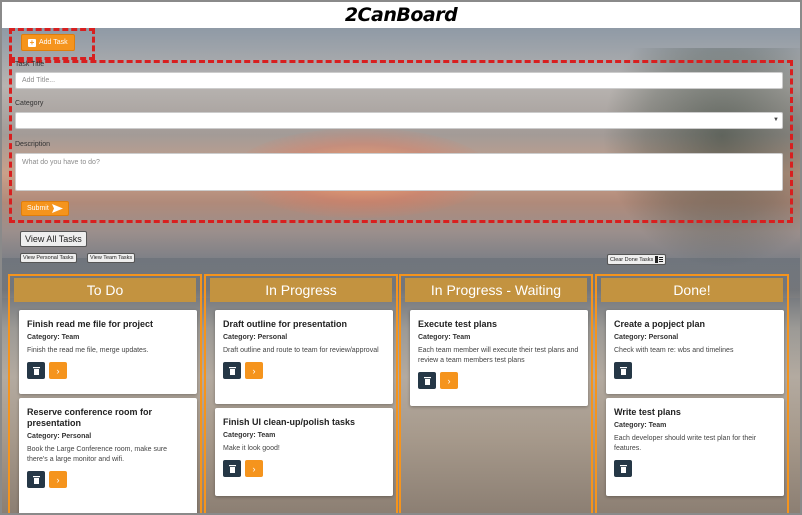 The image size is (802, 515). What do you see at coordinates (660, 324) in the screenshot?
I see `task-title: Create a popject plan` at bounding box center [660, 324].